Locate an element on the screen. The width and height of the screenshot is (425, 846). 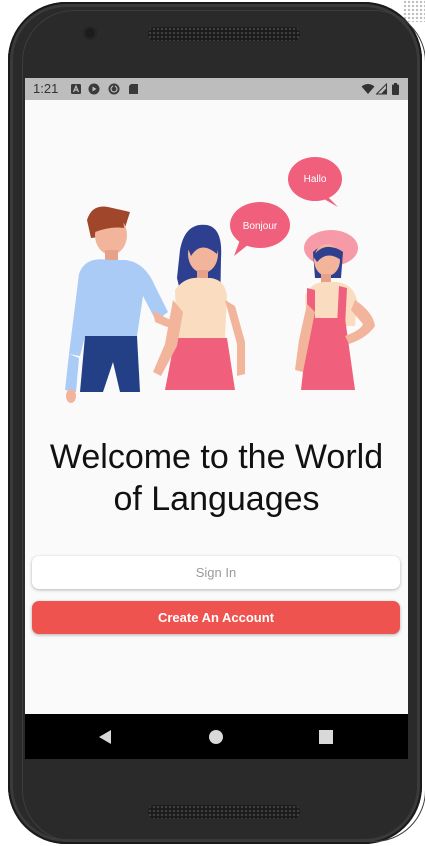
sd-card-icon is located at coordinates (133, 89).